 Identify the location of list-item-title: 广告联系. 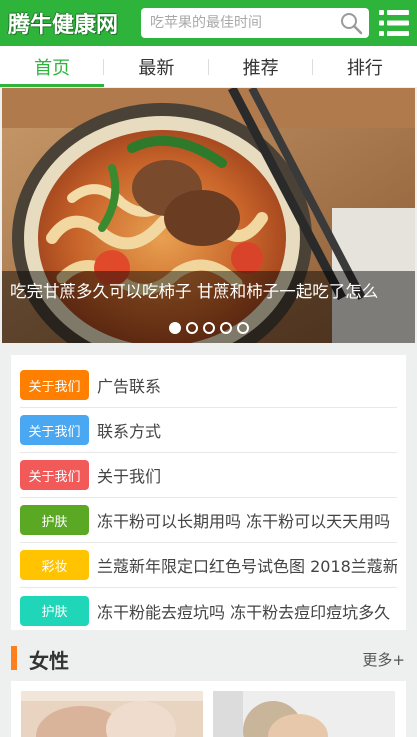
(247, 385).